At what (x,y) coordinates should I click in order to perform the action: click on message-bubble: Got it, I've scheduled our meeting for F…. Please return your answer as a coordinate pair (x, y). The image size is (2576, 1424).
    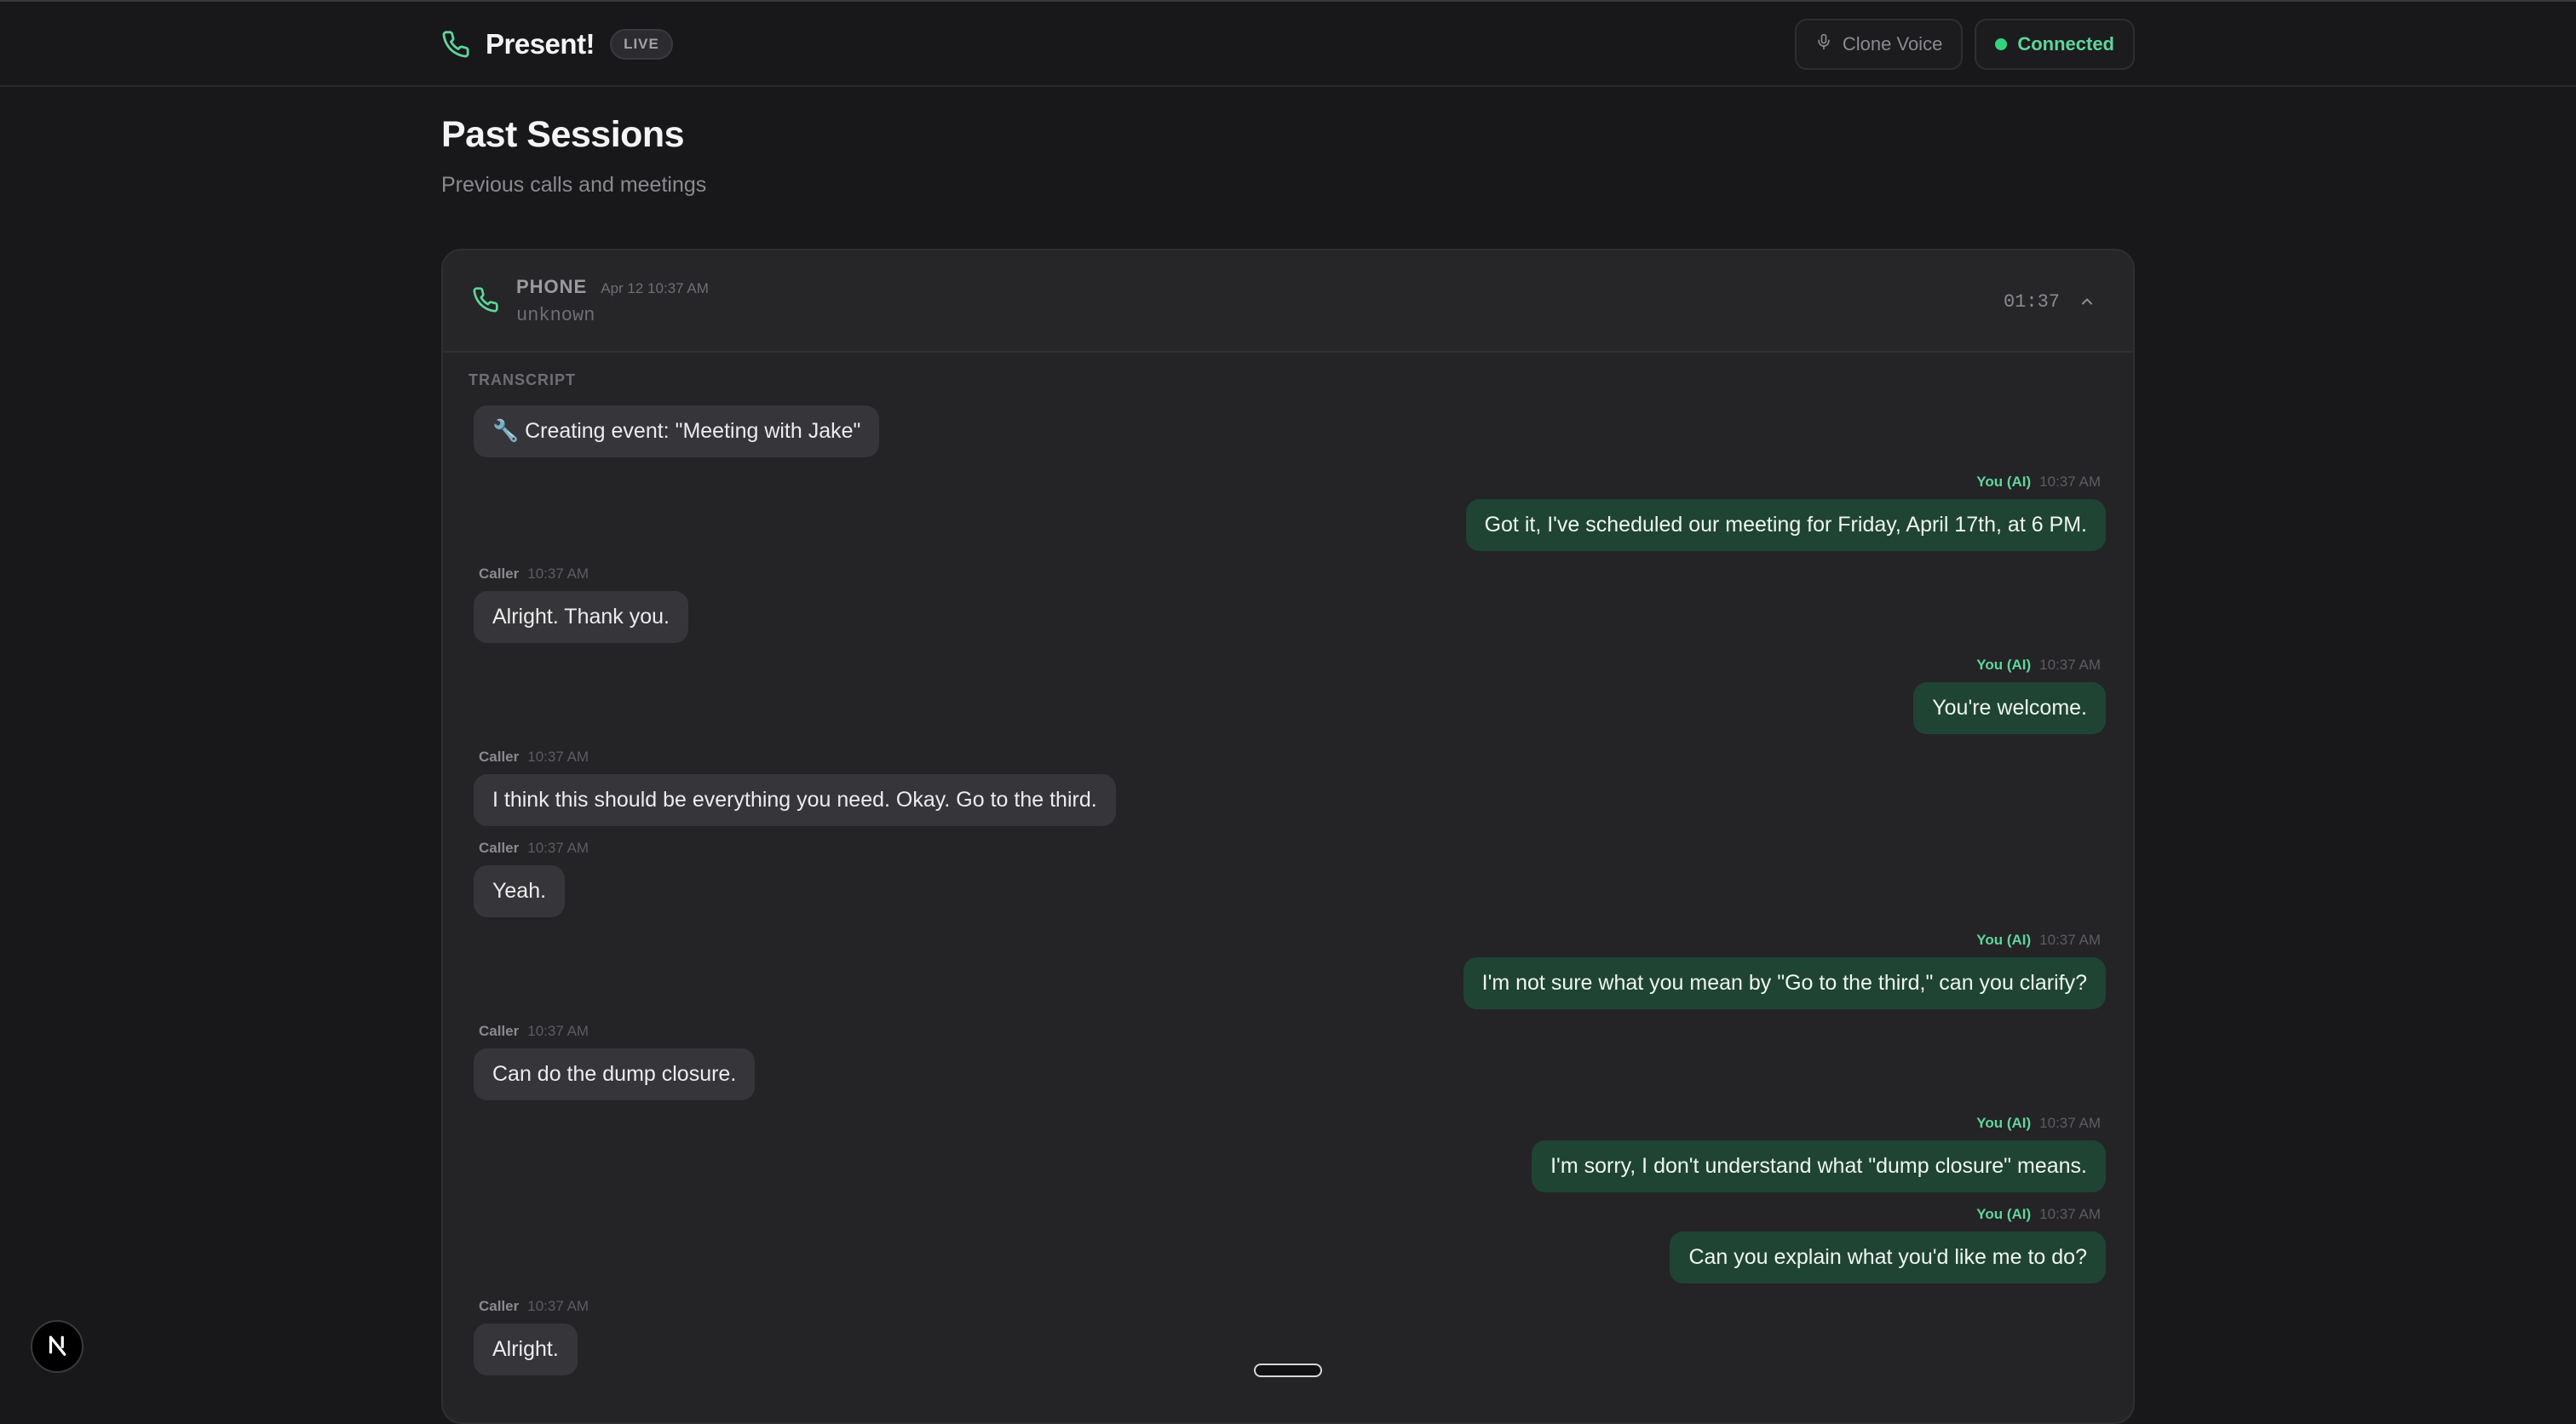
    Looking at the image, I should click on (1786, 525).